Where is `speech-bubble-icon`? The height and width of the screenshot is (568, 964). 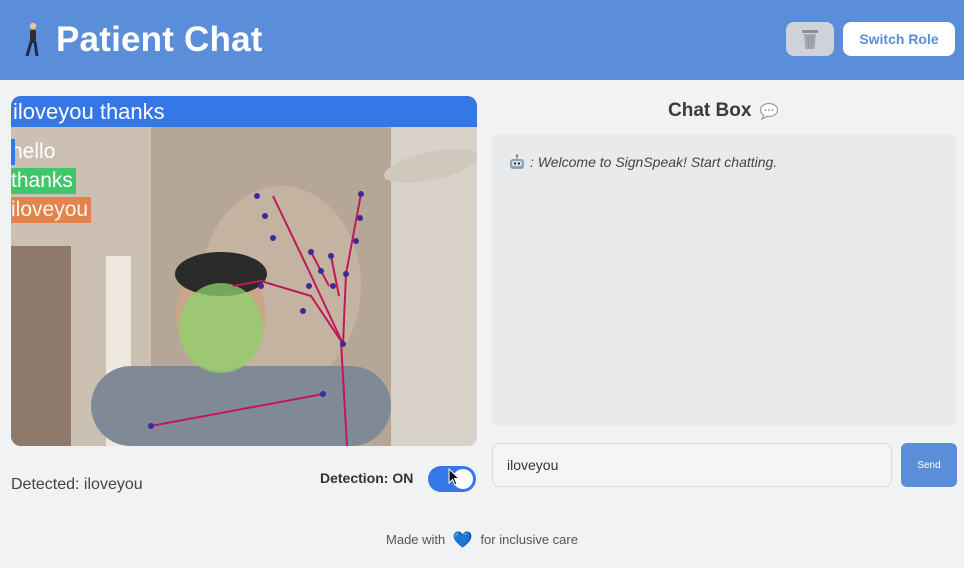 speech-bubble-icon is located at coordinates (769, 111).